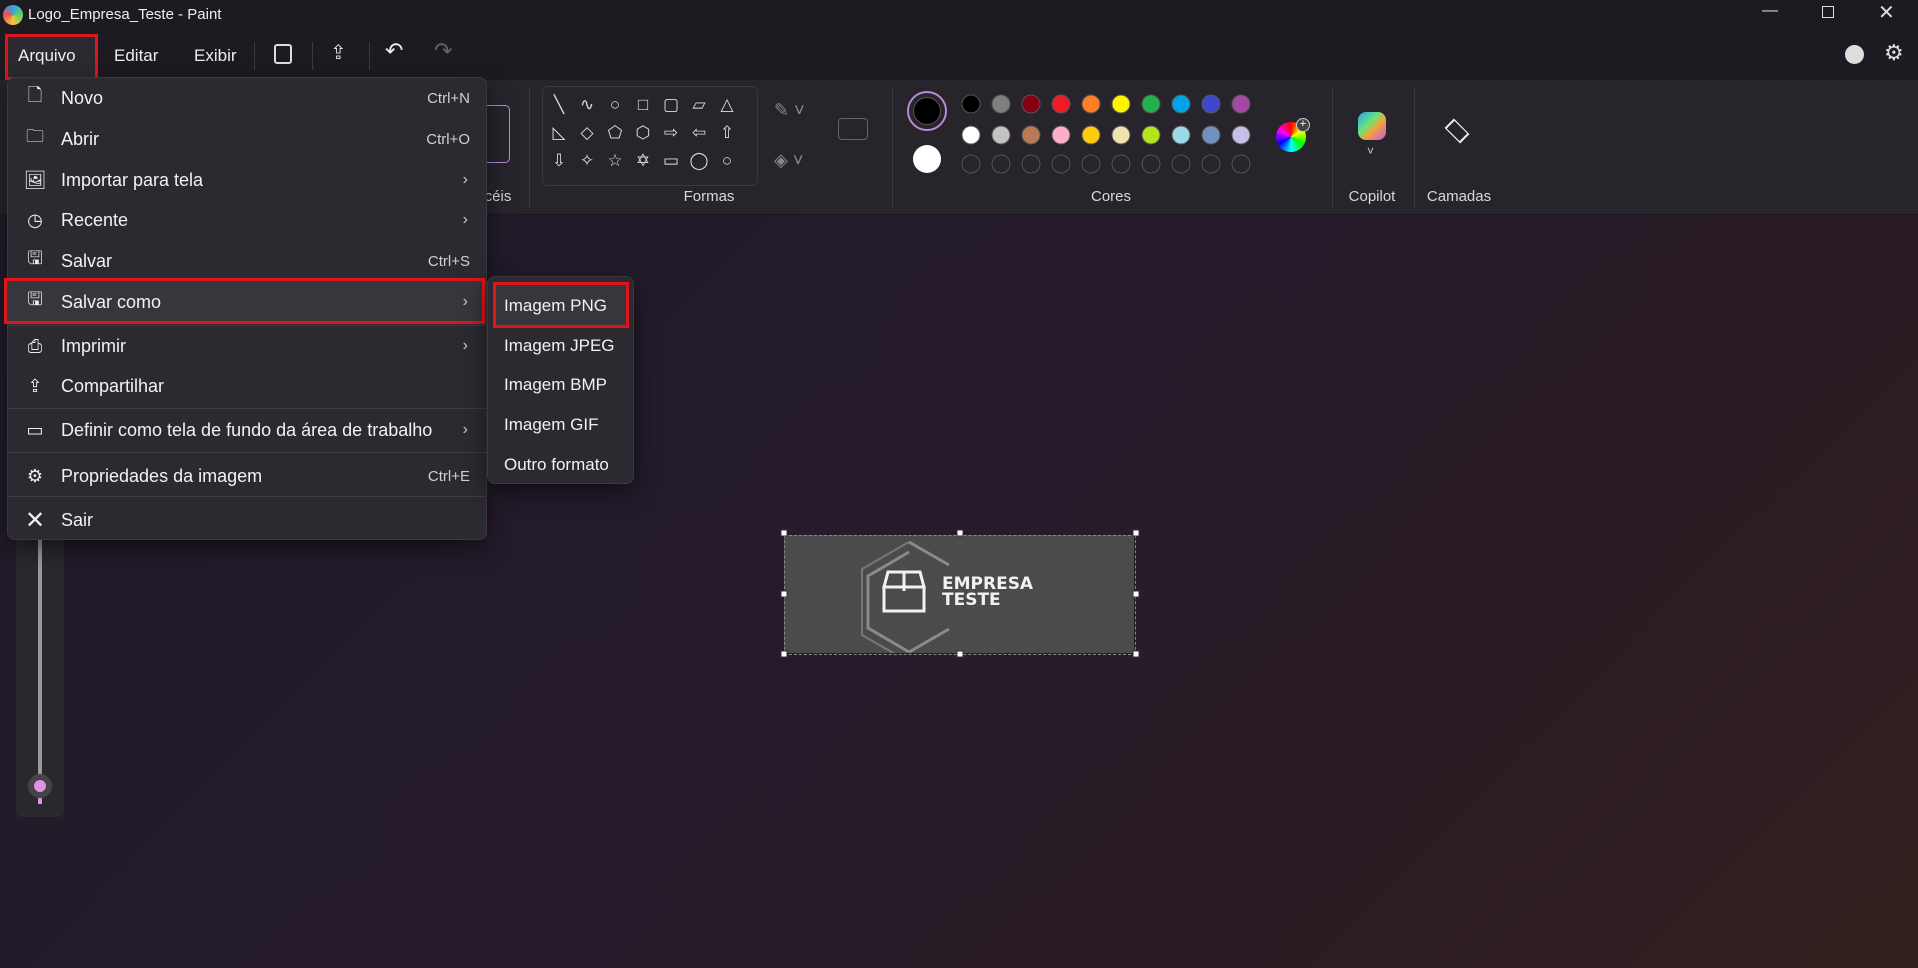 This screenshot has height=968, width=1918. Describe the element at coordinates (448, 261) in the screenshot. I see `shortcut-label: Ctrl+S` at that location.